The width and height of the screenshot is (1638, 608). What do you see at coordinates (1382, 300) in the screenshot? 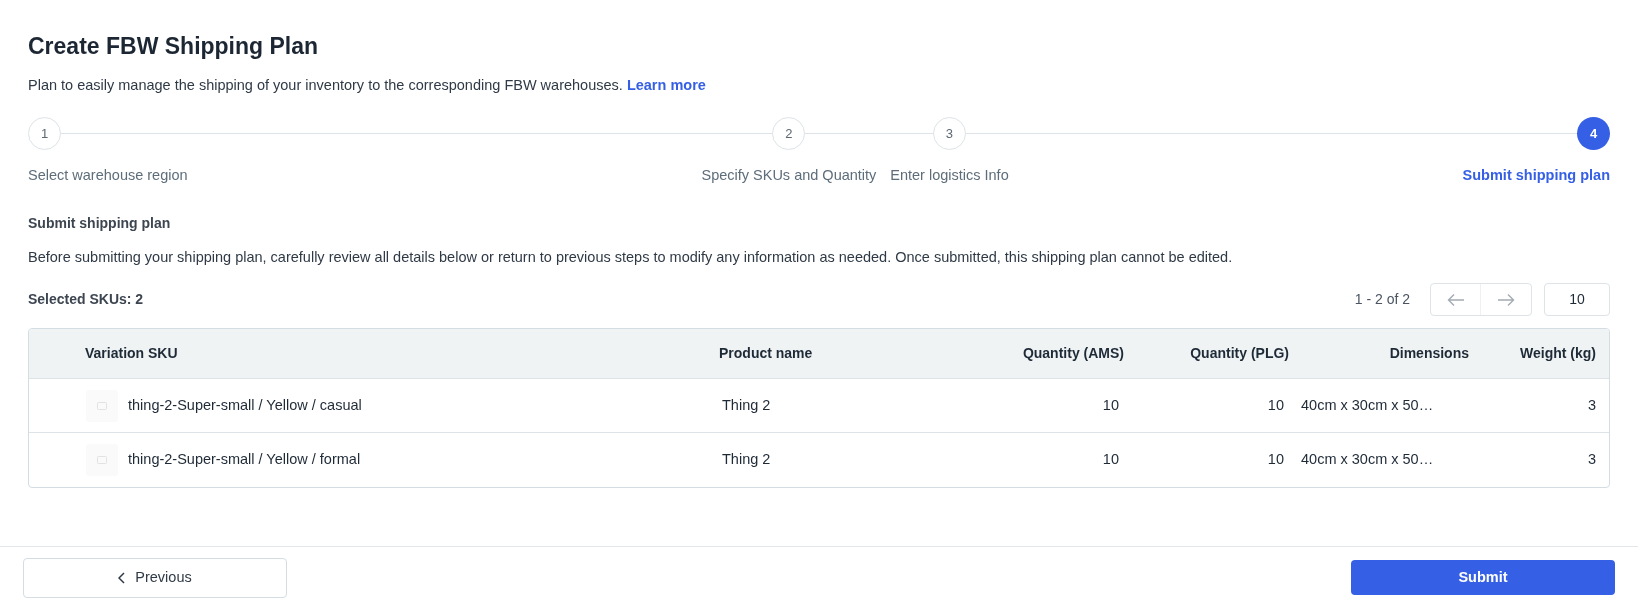
I see `pagination-range: 1 - 2 of 2` at bounding box center [1382, 300].